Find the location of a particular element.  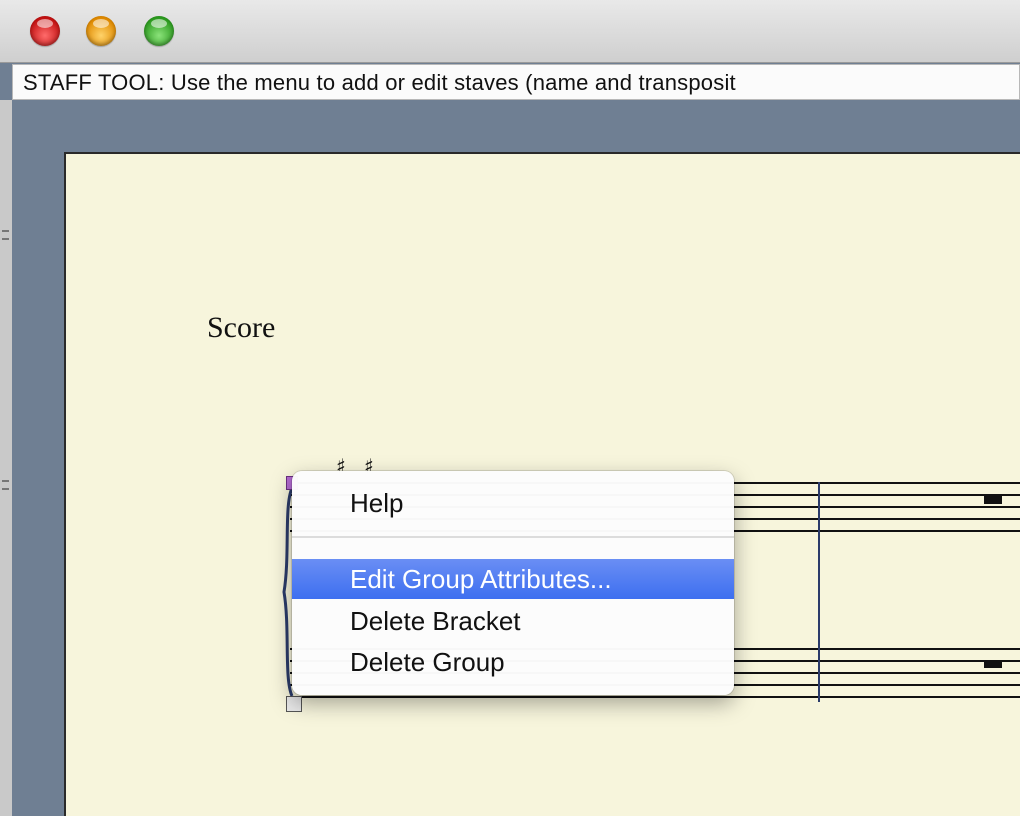

zoom-window-button is located at coordinates (159, 31).